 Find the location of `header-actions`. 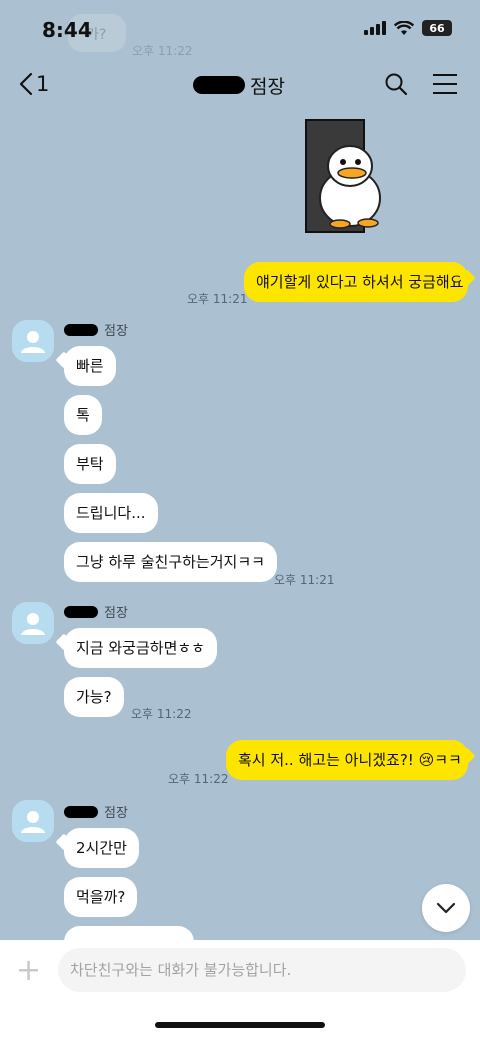

header-actions is located at coordinates (421, 84).